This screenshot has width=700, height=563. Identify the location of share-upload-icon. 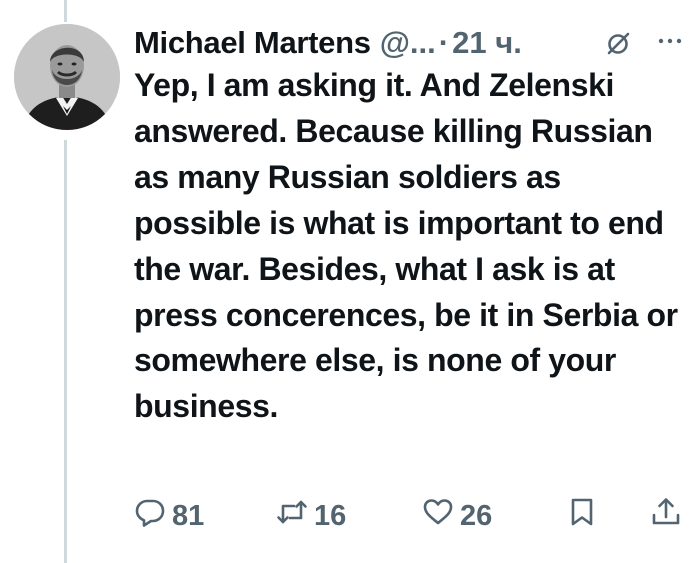
(666, 516).